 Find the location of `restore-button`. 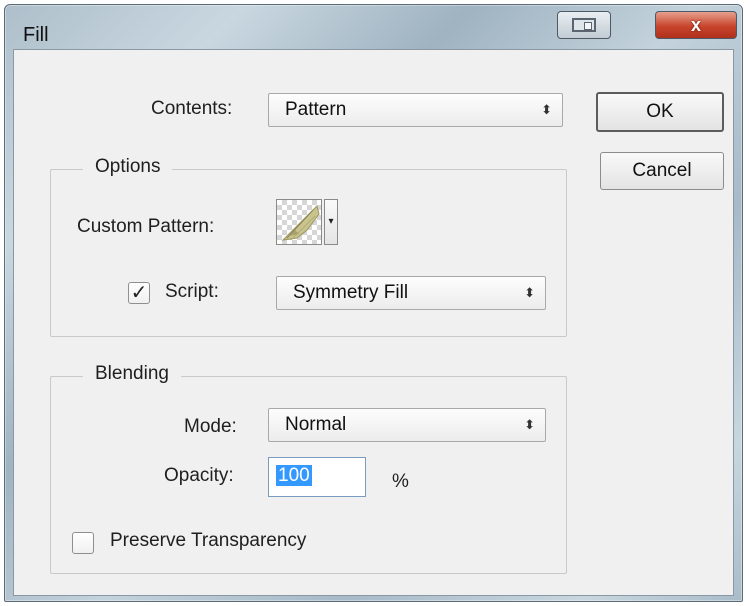

restore-button is located at coordinates (584, 25).